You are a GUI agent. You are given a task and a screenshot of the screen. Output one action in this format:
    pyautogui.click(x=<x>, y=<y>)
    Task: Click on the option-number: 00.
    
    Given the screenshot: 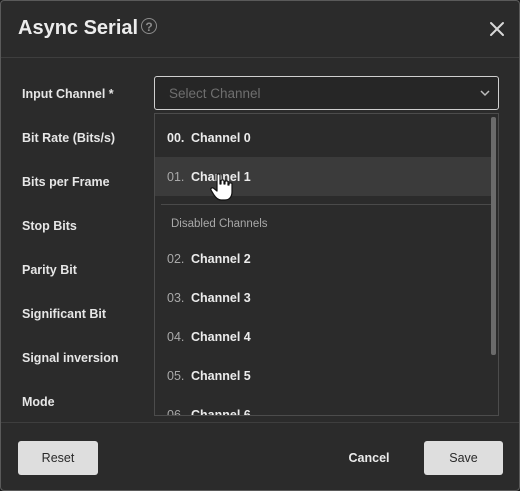 What is the action you would take?
    pyautogui.click(x=176, y=138)
    